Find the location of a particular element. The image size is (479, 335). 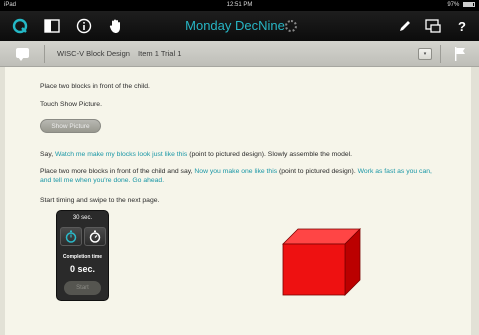

elapsed-time: 0 sec. is located at coordinates (82, 269).